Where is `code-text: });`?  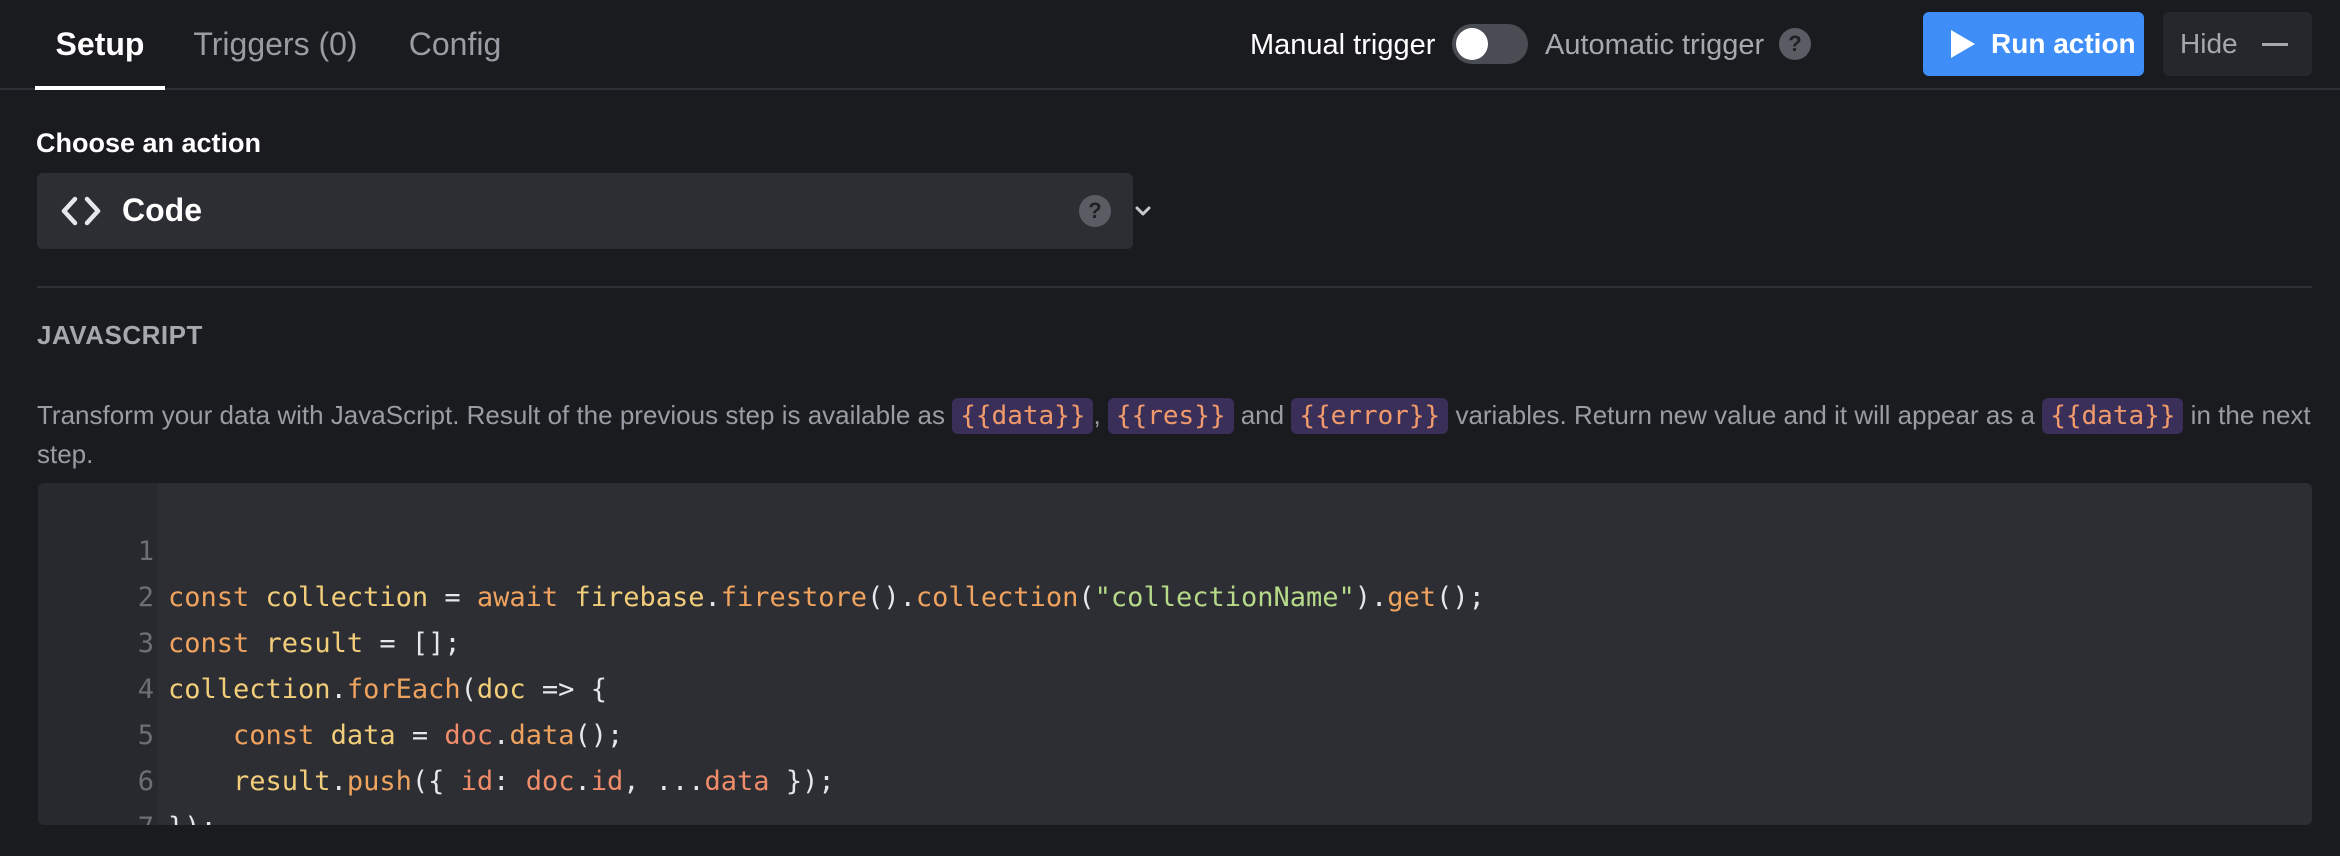 code-text: }); is located at coordinates (192, 815).